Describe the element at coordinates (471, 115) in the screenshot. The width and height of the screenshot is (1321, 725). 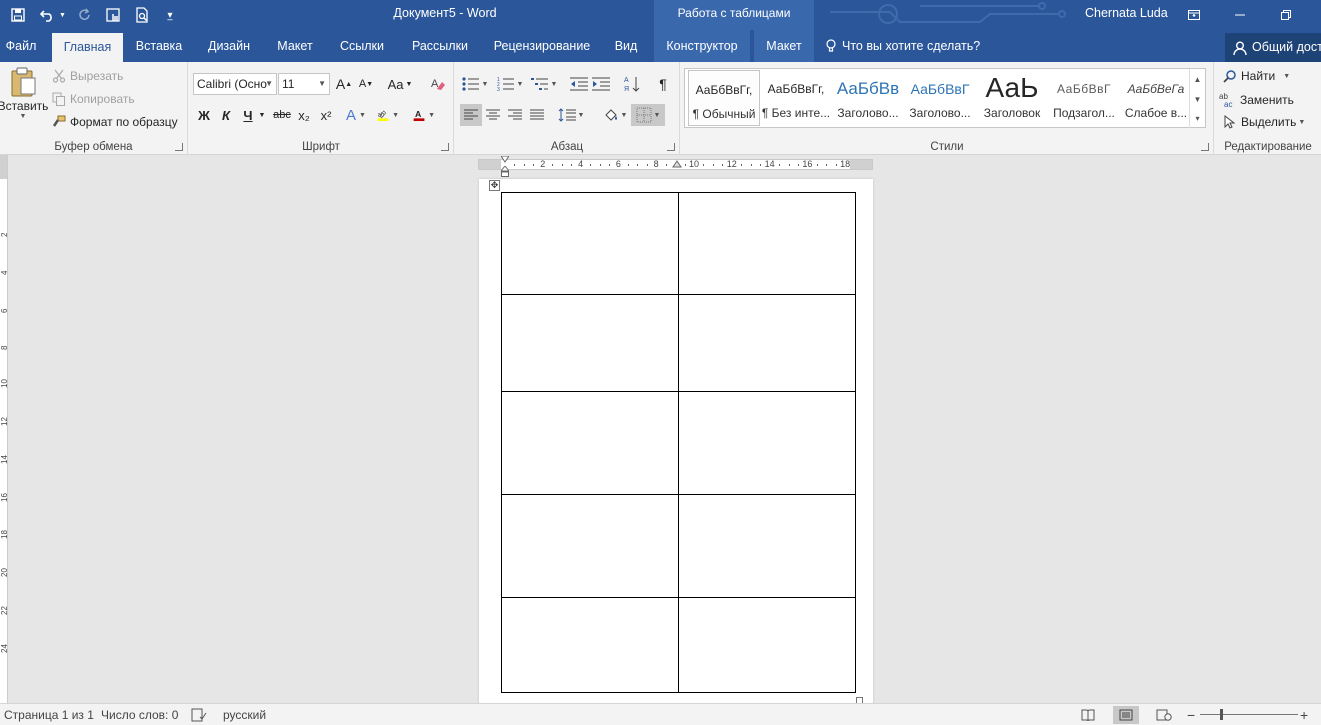
I see `align-left-button` at that location.